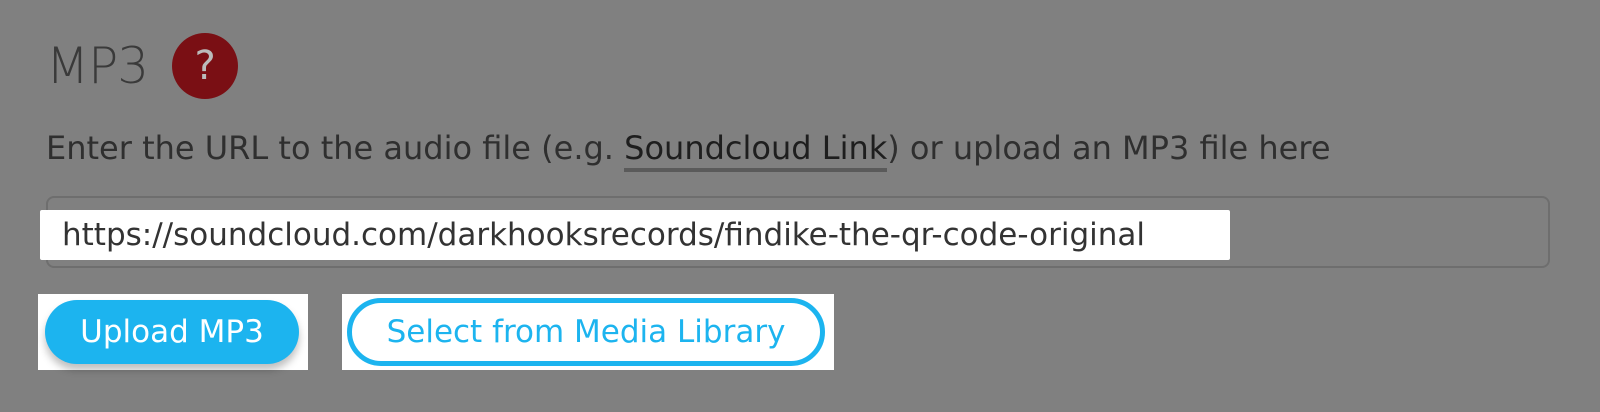  What do you see at coordinates (1109, 148) in the screenshot?
I see `instructions-after-link: ) or upload an MP3 file here` at bounding box center [1109, 148].